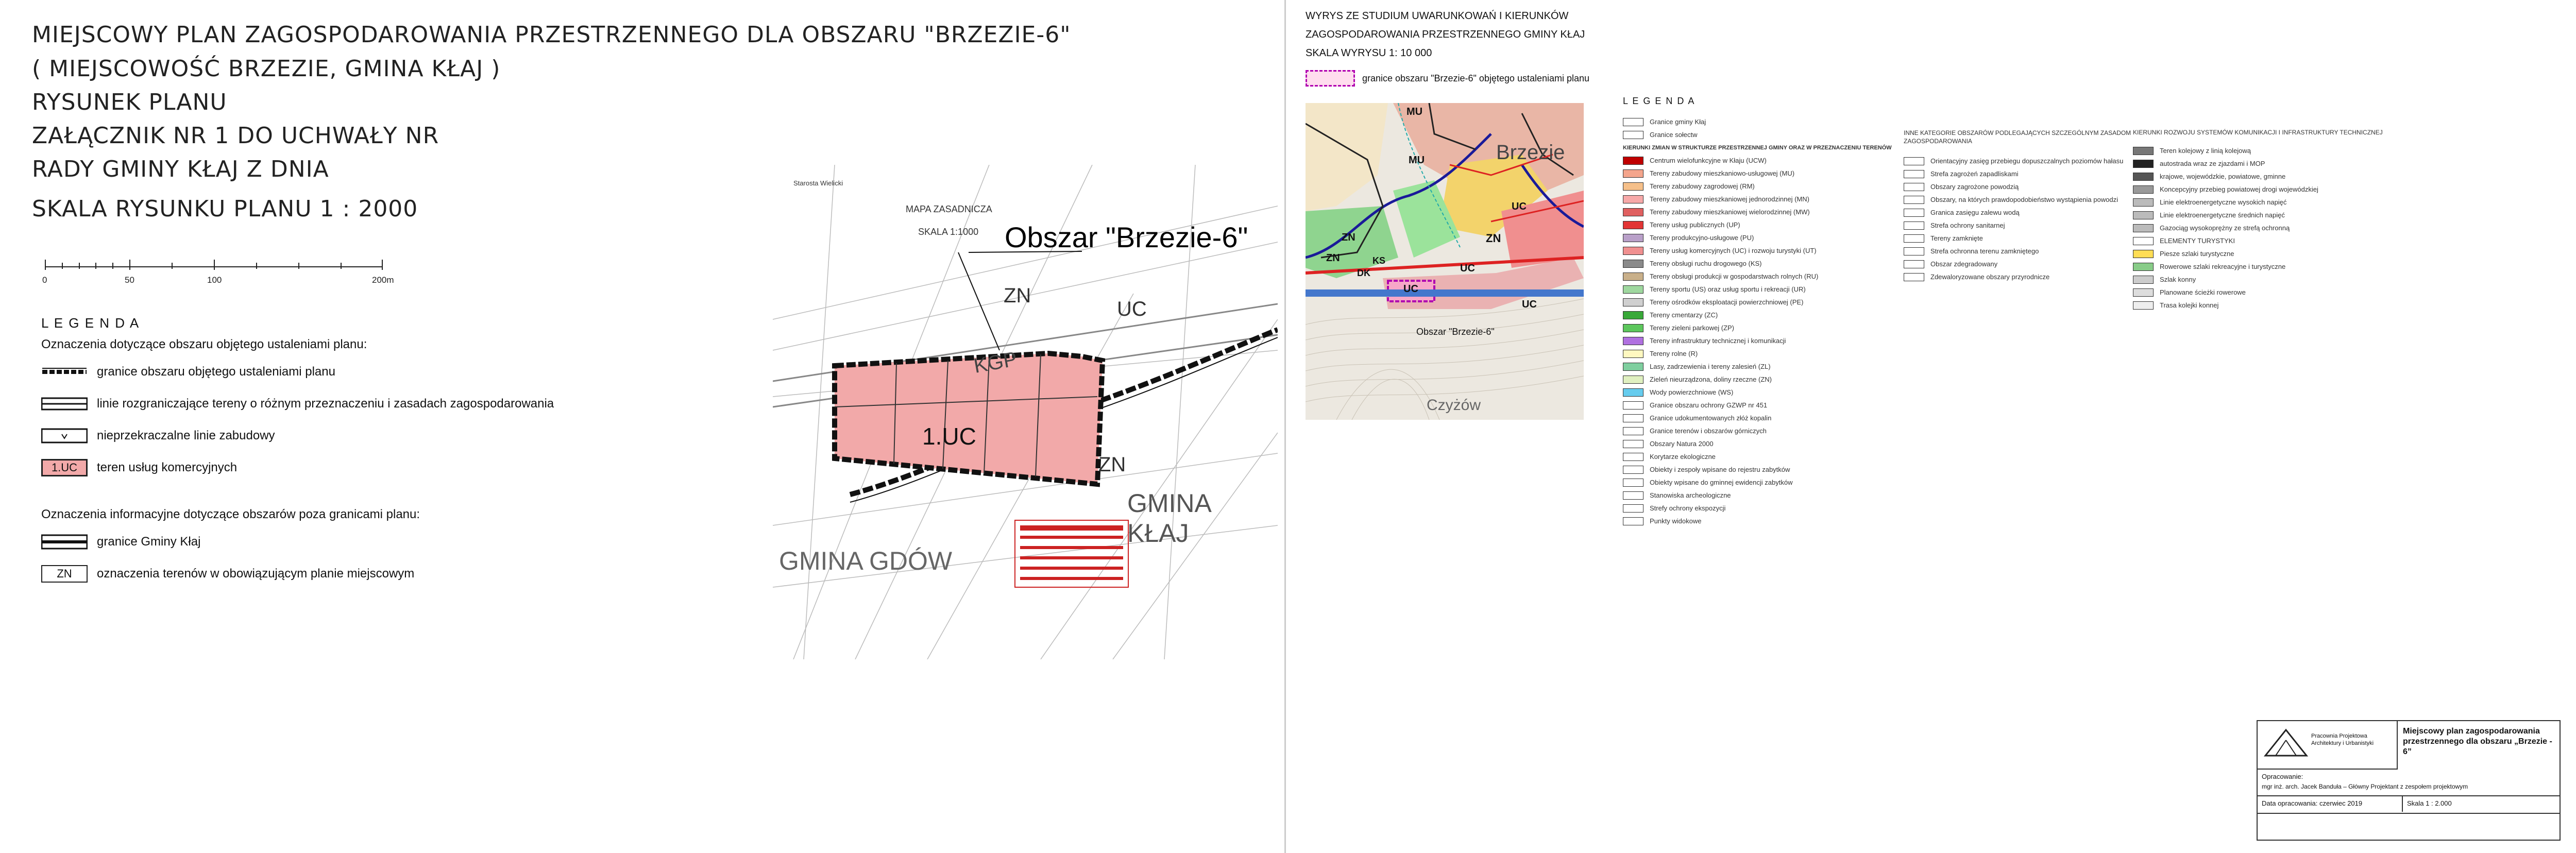  What do you see at coordinates (2225, 228) in the screenshot?
I see `legend-right-col3-label: Gazociąg wysokoprężny ze strefą ochronną` at bounding box center [2225, 228].